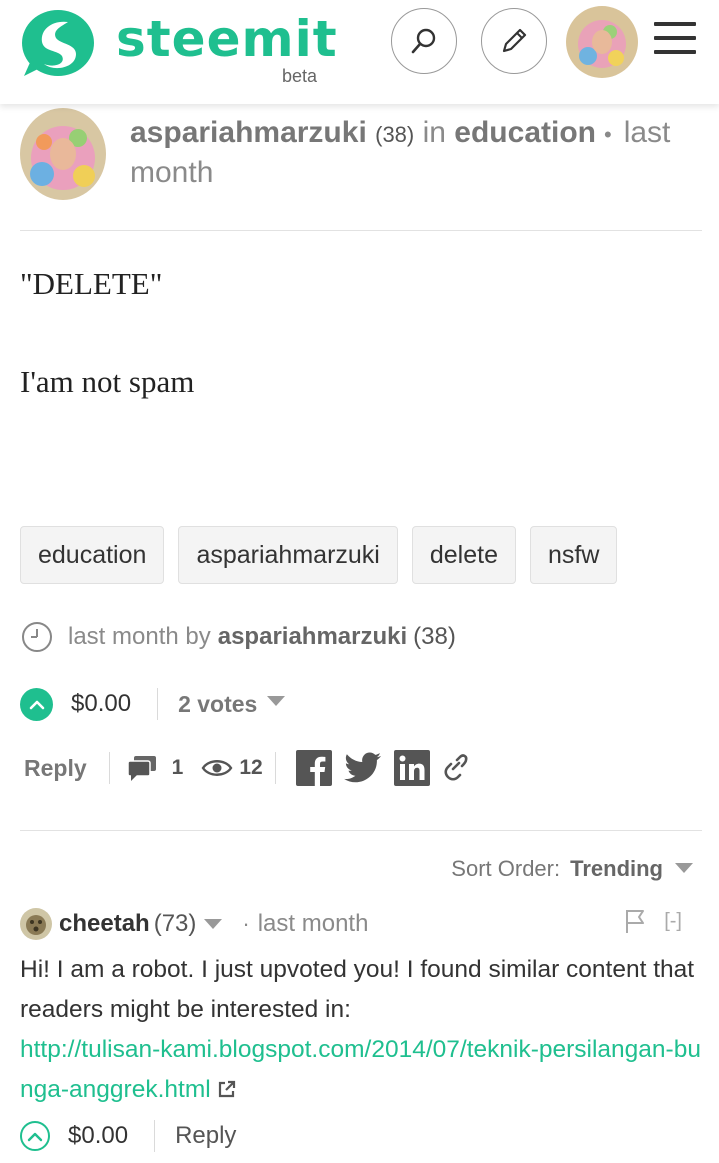 The image size is (719, 1163). I want to click on post-action-row: Reply 1 12, so click(246, 768).